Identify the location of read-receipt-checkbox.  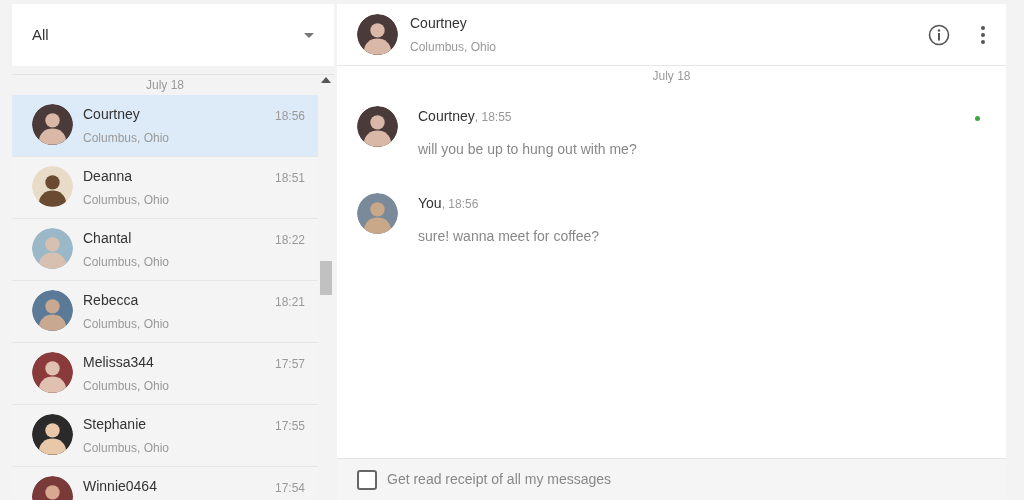
(367, 479).